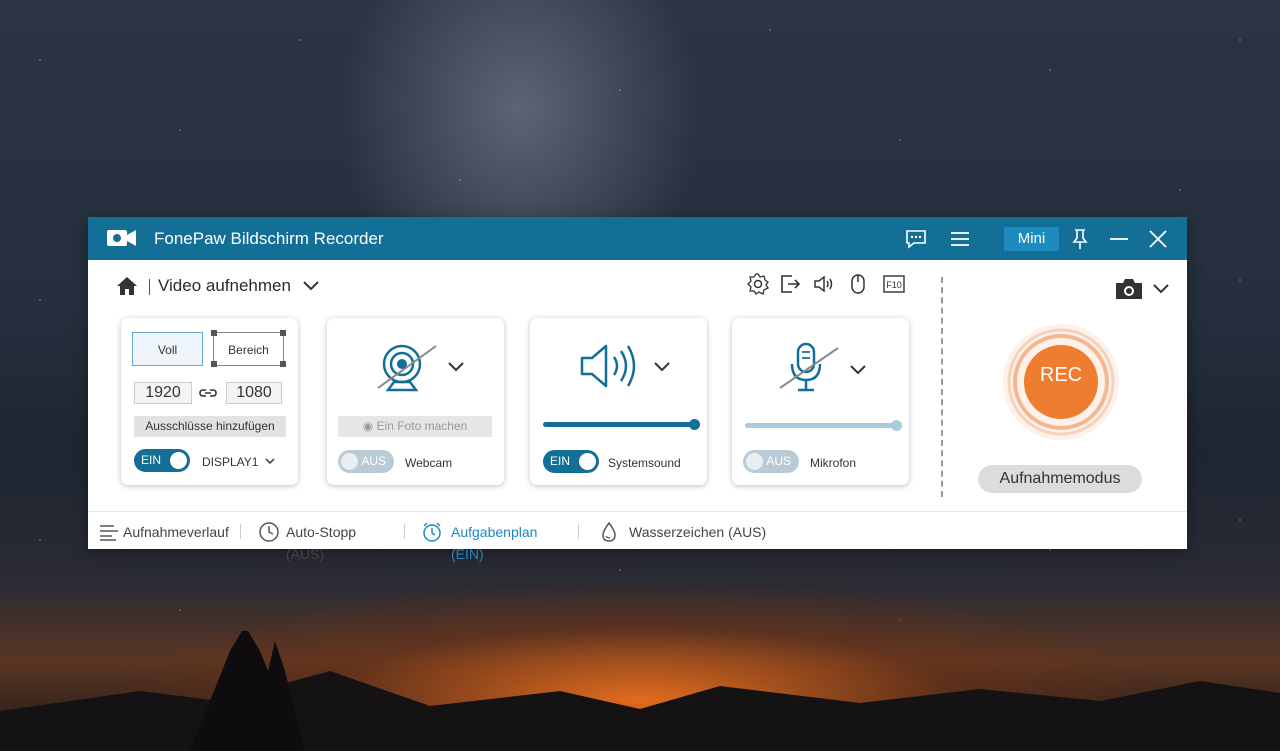  Describe the element at coordinates (230, 462) in the screenshot. I see `display-select: DISPLAY1` at that location.